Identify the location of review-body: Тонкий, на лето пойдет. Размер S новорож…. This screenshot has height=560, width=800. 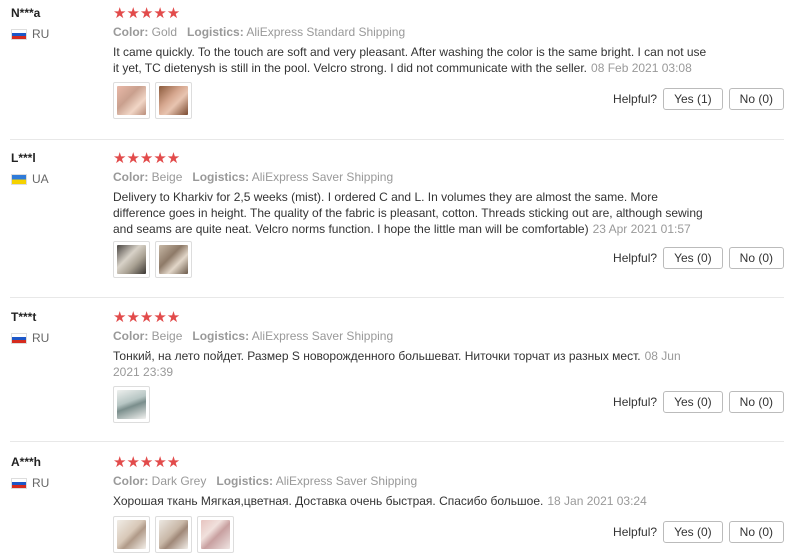
(377, 356).